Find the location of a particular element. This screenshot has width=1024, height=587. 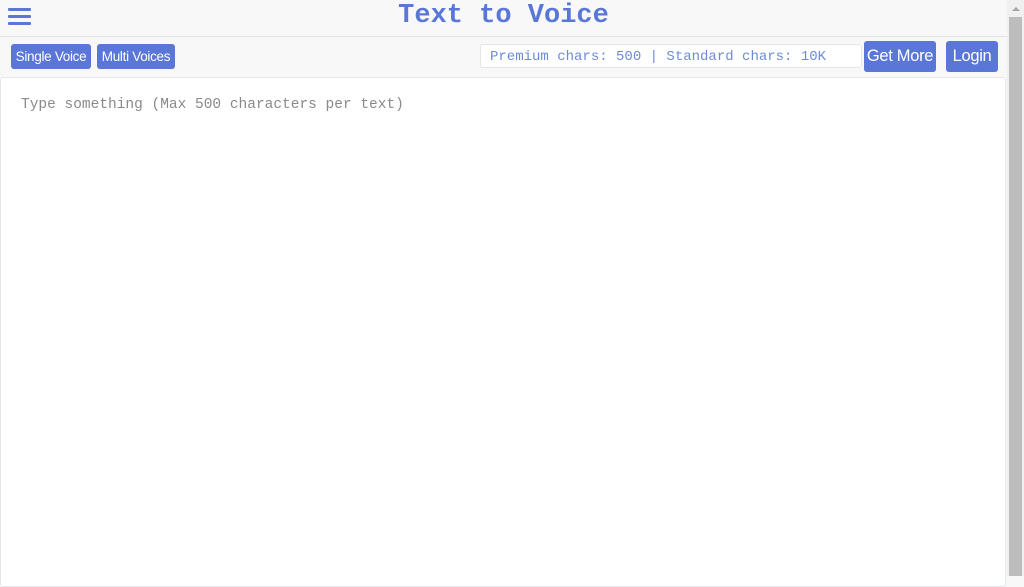

login-button: Login is located at coordinates (972, 56).